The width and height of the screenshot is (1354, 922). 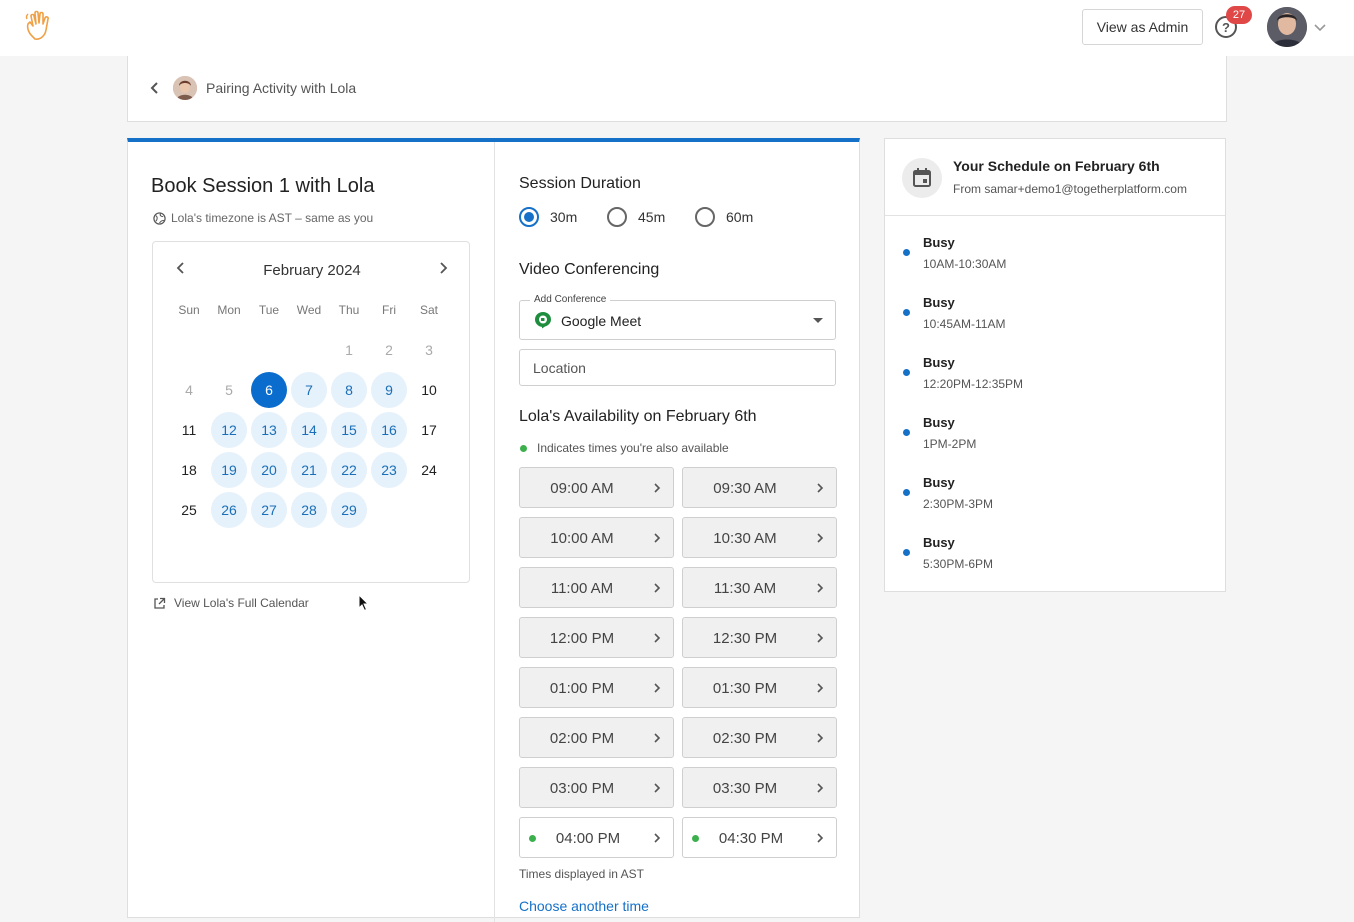 What do you see at coordinates (349, 430) in the screenshot?
I see `calendar-day-15: 15` at bounding box center [349, 430].